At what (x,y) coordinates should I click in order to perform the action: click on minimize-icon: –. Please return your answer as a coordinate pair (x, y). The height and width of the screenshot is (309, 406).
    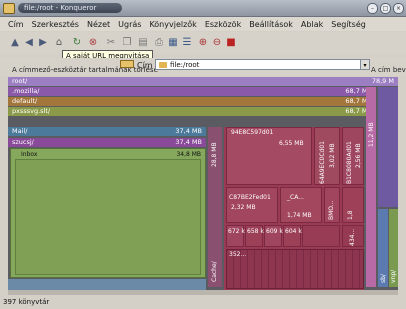
    Looking at the image, I should click on (372, 8).